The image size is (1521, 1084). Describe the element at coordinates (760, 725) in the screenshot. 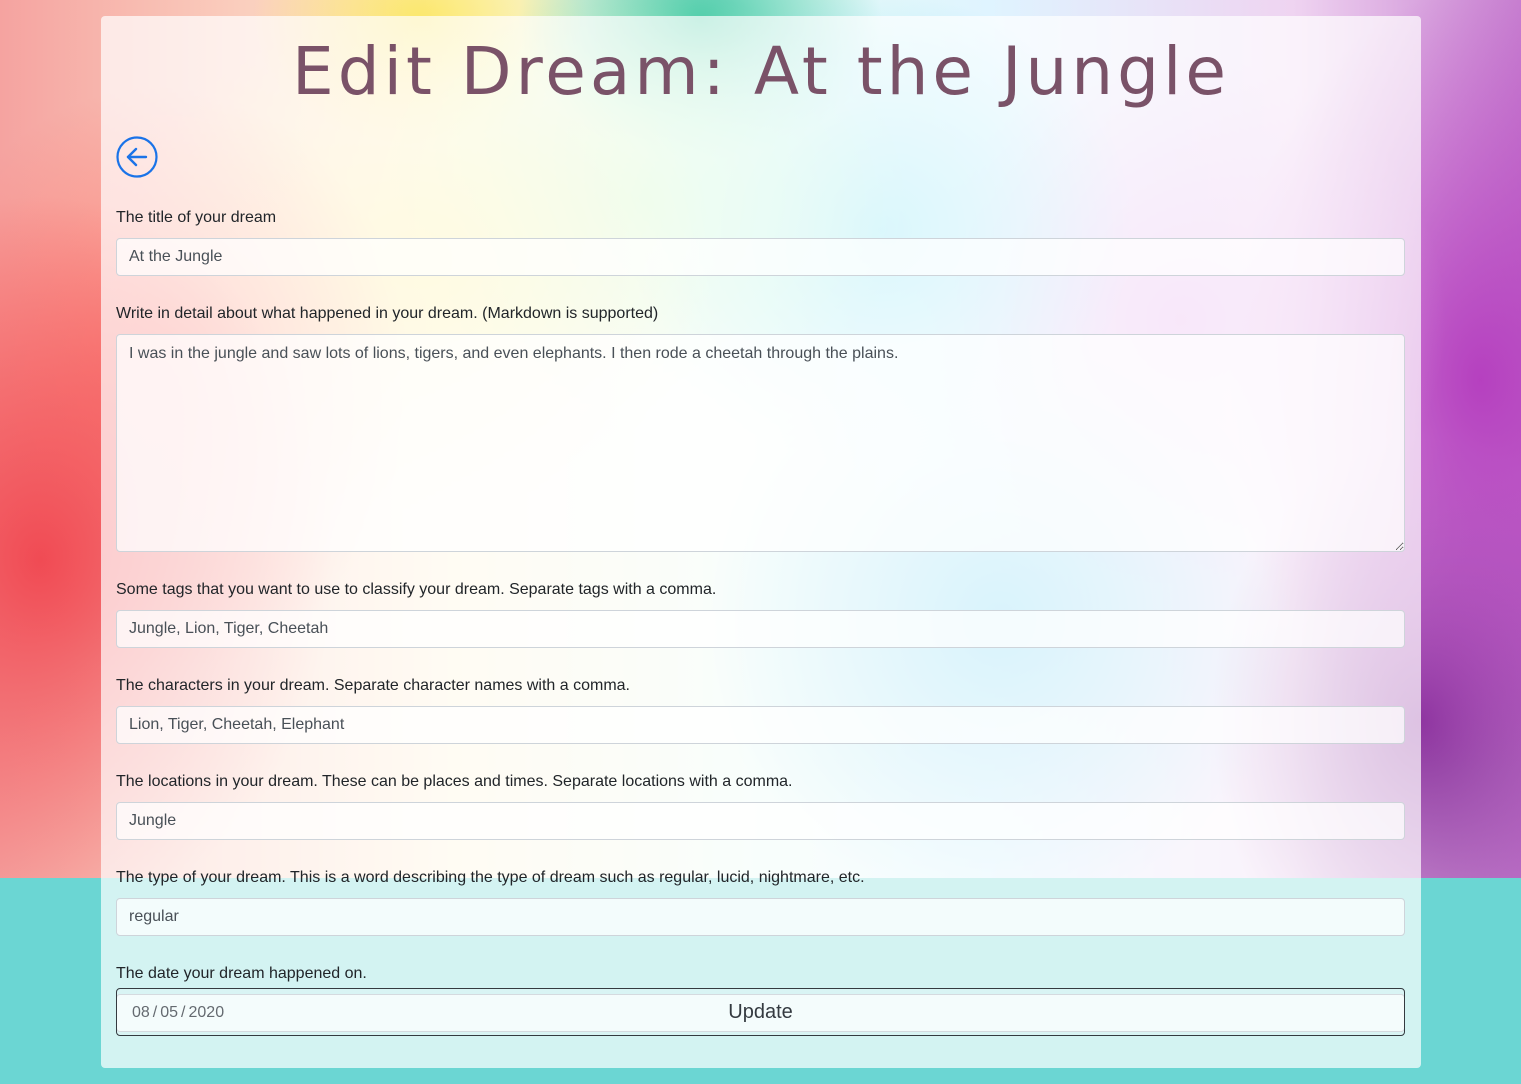

I see `characters-input` at that location.